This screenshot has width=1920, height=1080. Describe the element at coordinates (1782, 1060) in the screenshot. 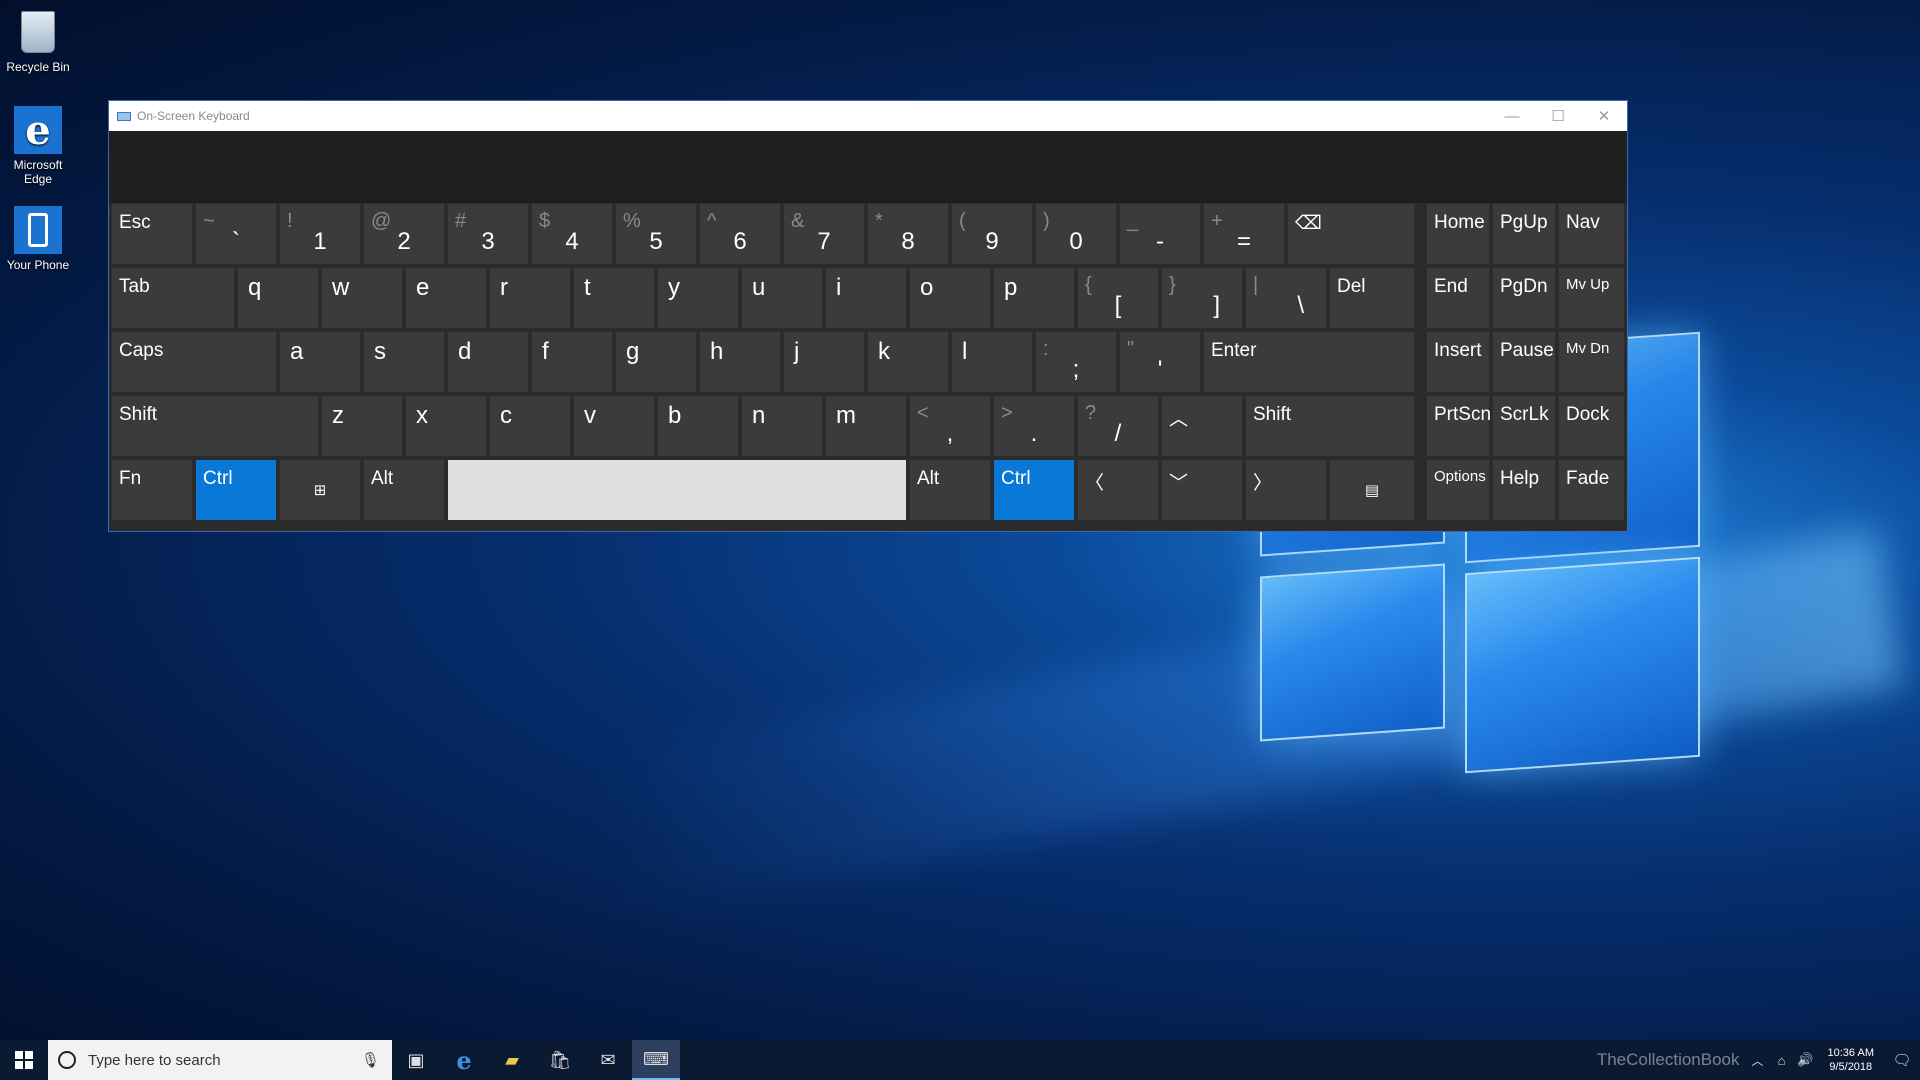

I see `network-icon: ⌂` at that location.